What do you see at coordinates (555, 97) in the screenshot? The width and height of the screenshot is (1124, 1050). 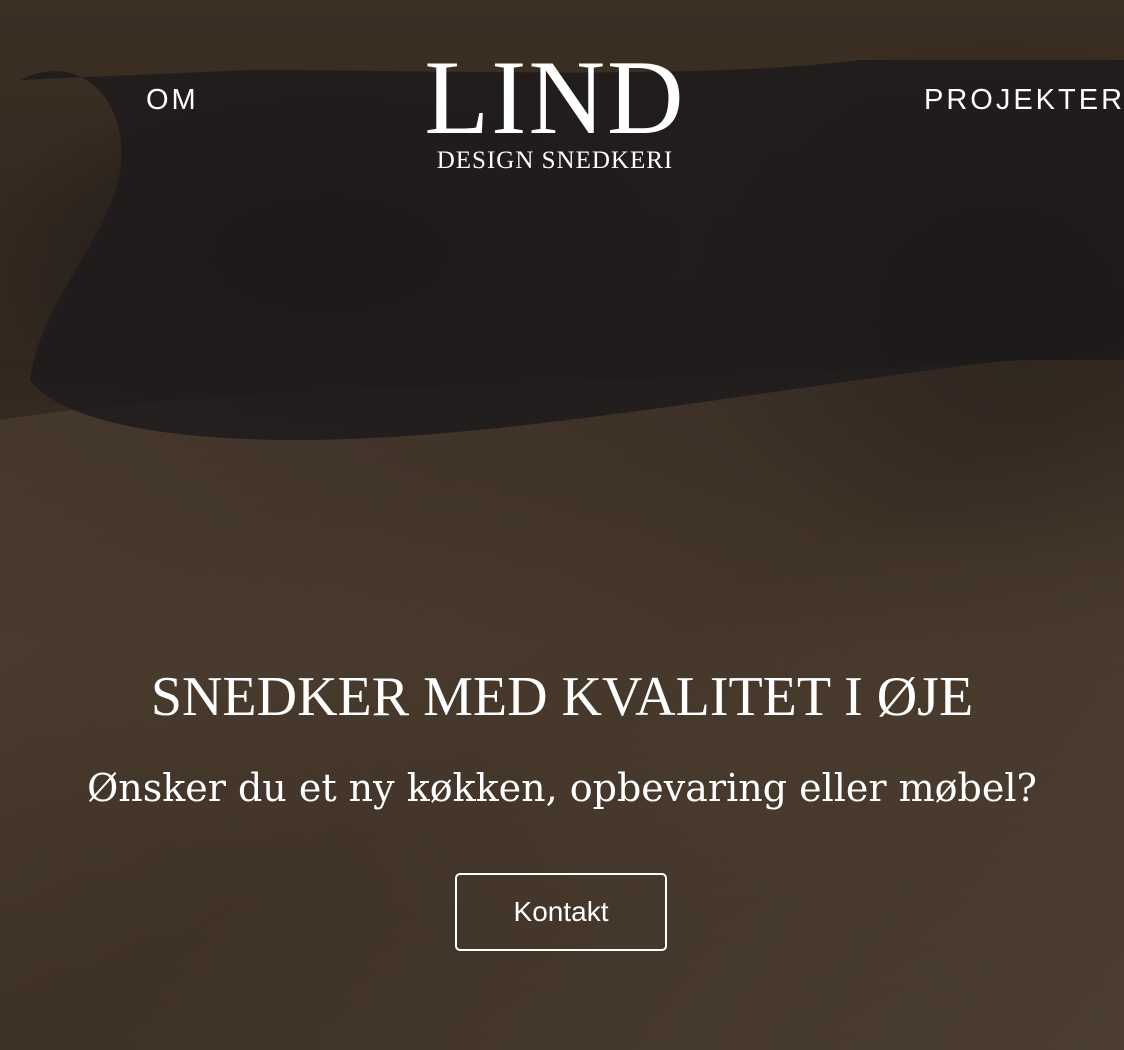 I see `logo-wordmark: LIND` at bounding box center [555, 97].